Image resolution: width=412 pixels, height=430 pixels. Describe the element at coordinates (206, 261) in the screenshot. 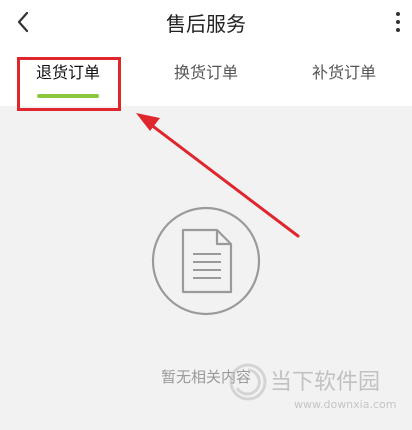

I see `document-icon` at that location.